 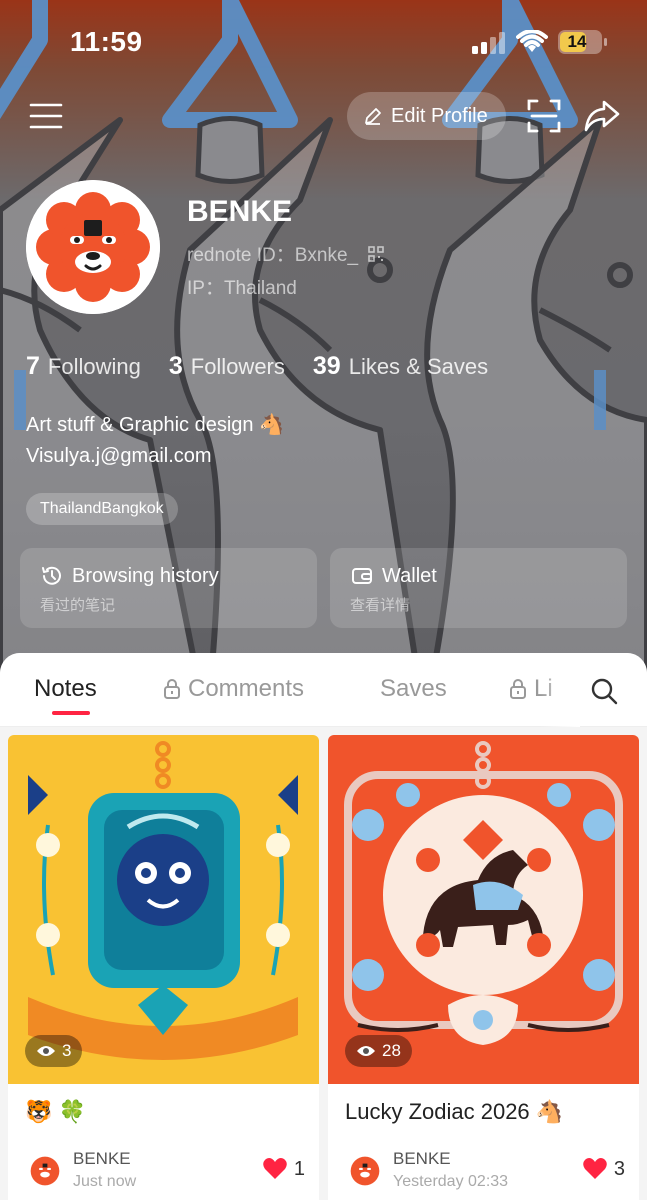 What do you see at coordinates (273, 255) in the screenshot?
I see `profile-id: rednote ID：Bxnke_` at bounding box center [273, 255].